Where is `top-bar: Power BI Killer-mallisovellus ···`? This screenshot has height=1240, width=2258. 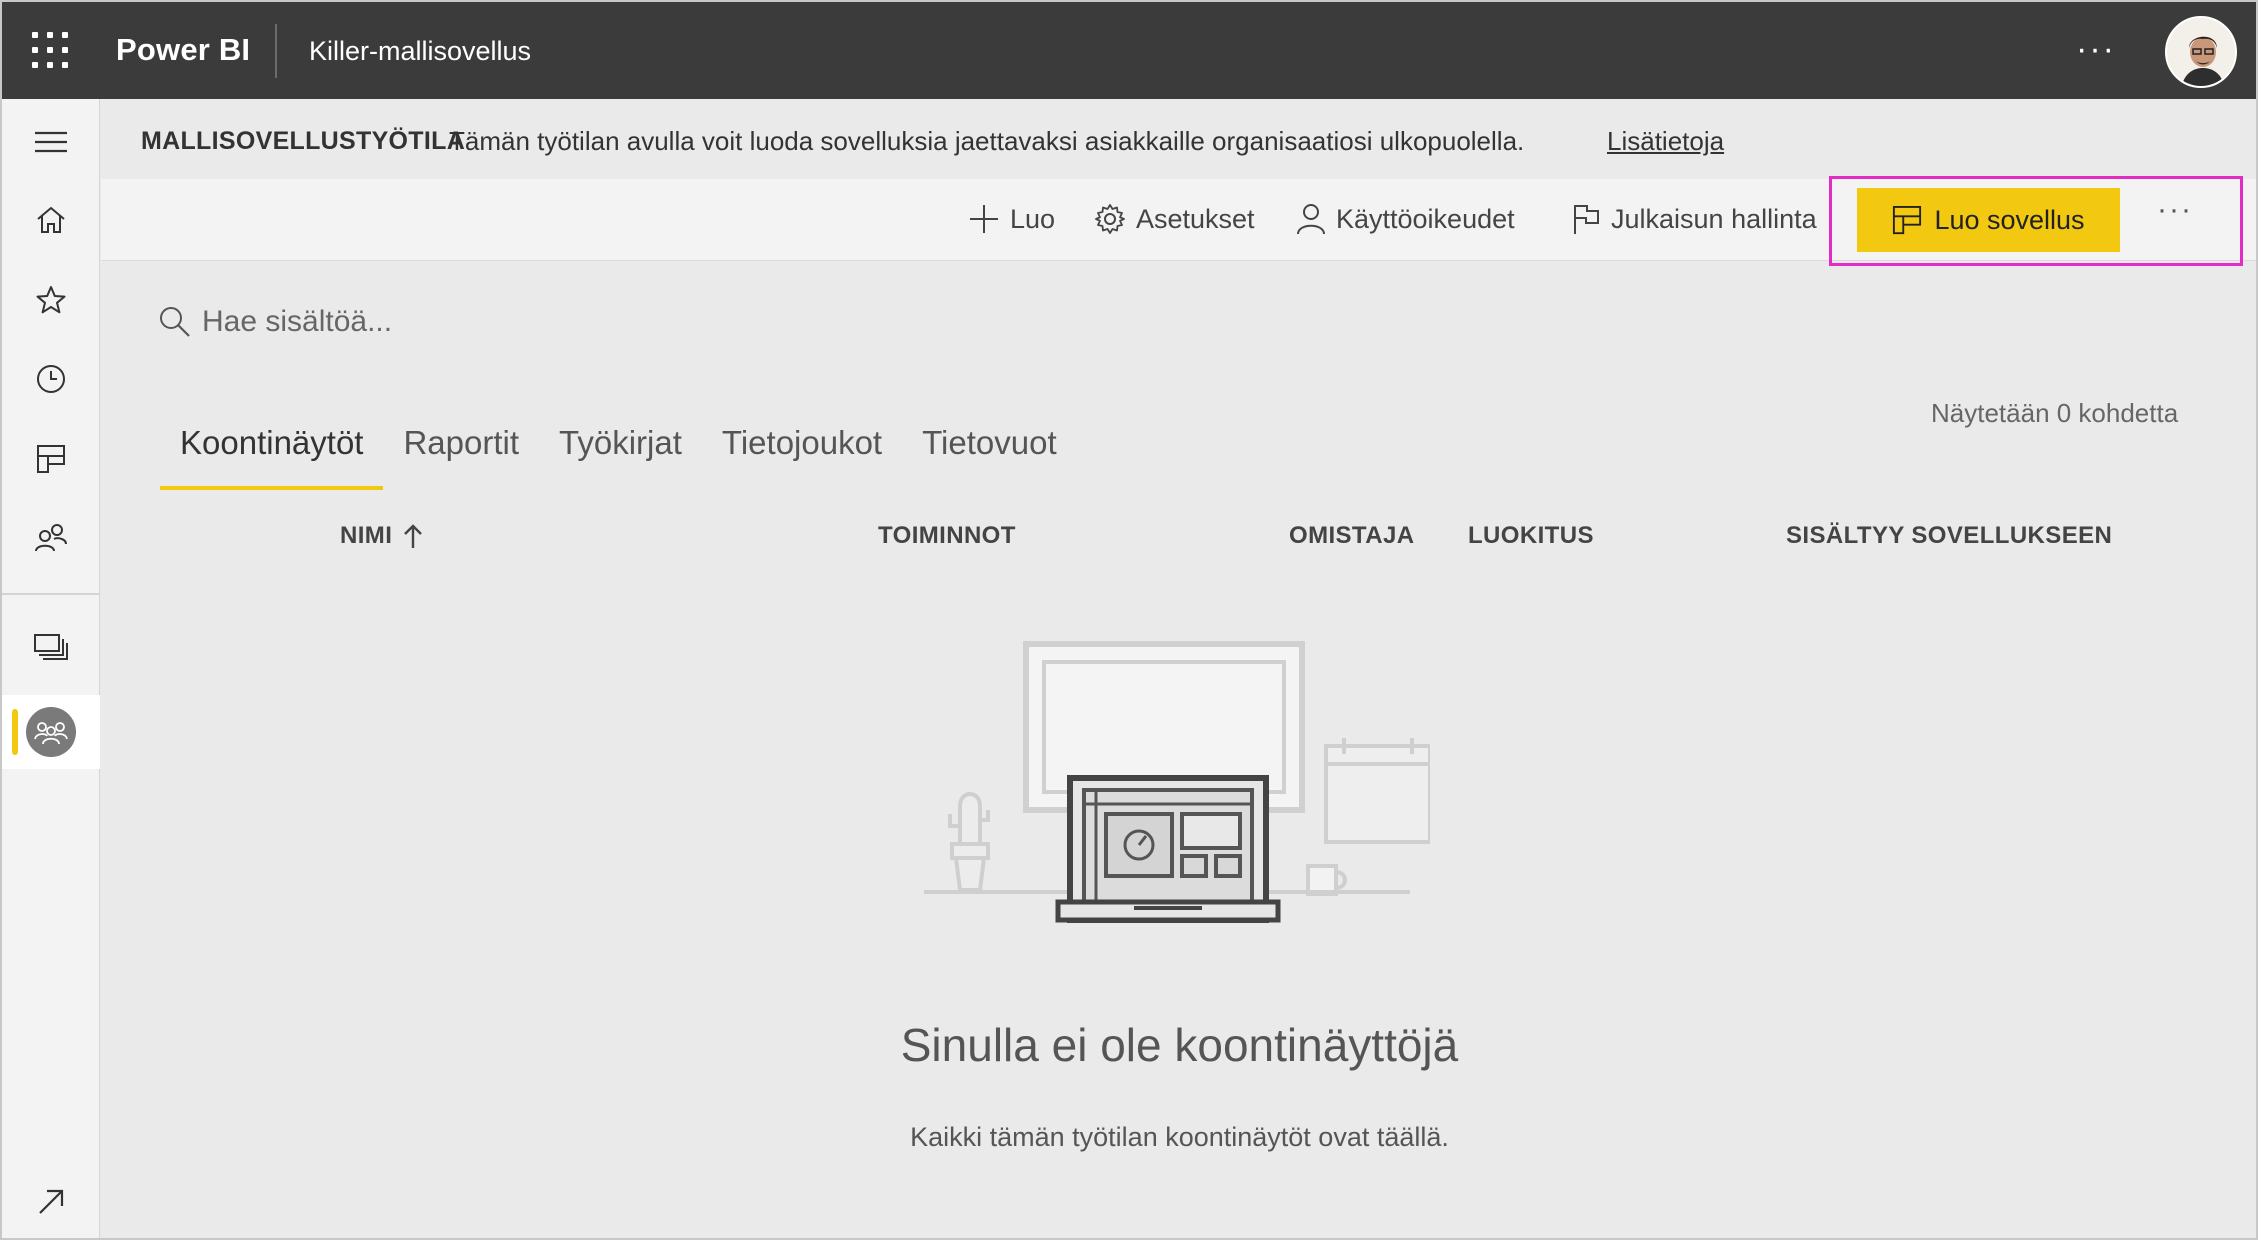 top-bar: Power BI Killer-mallisovellus ··· is located at coordinates (1129, 50).